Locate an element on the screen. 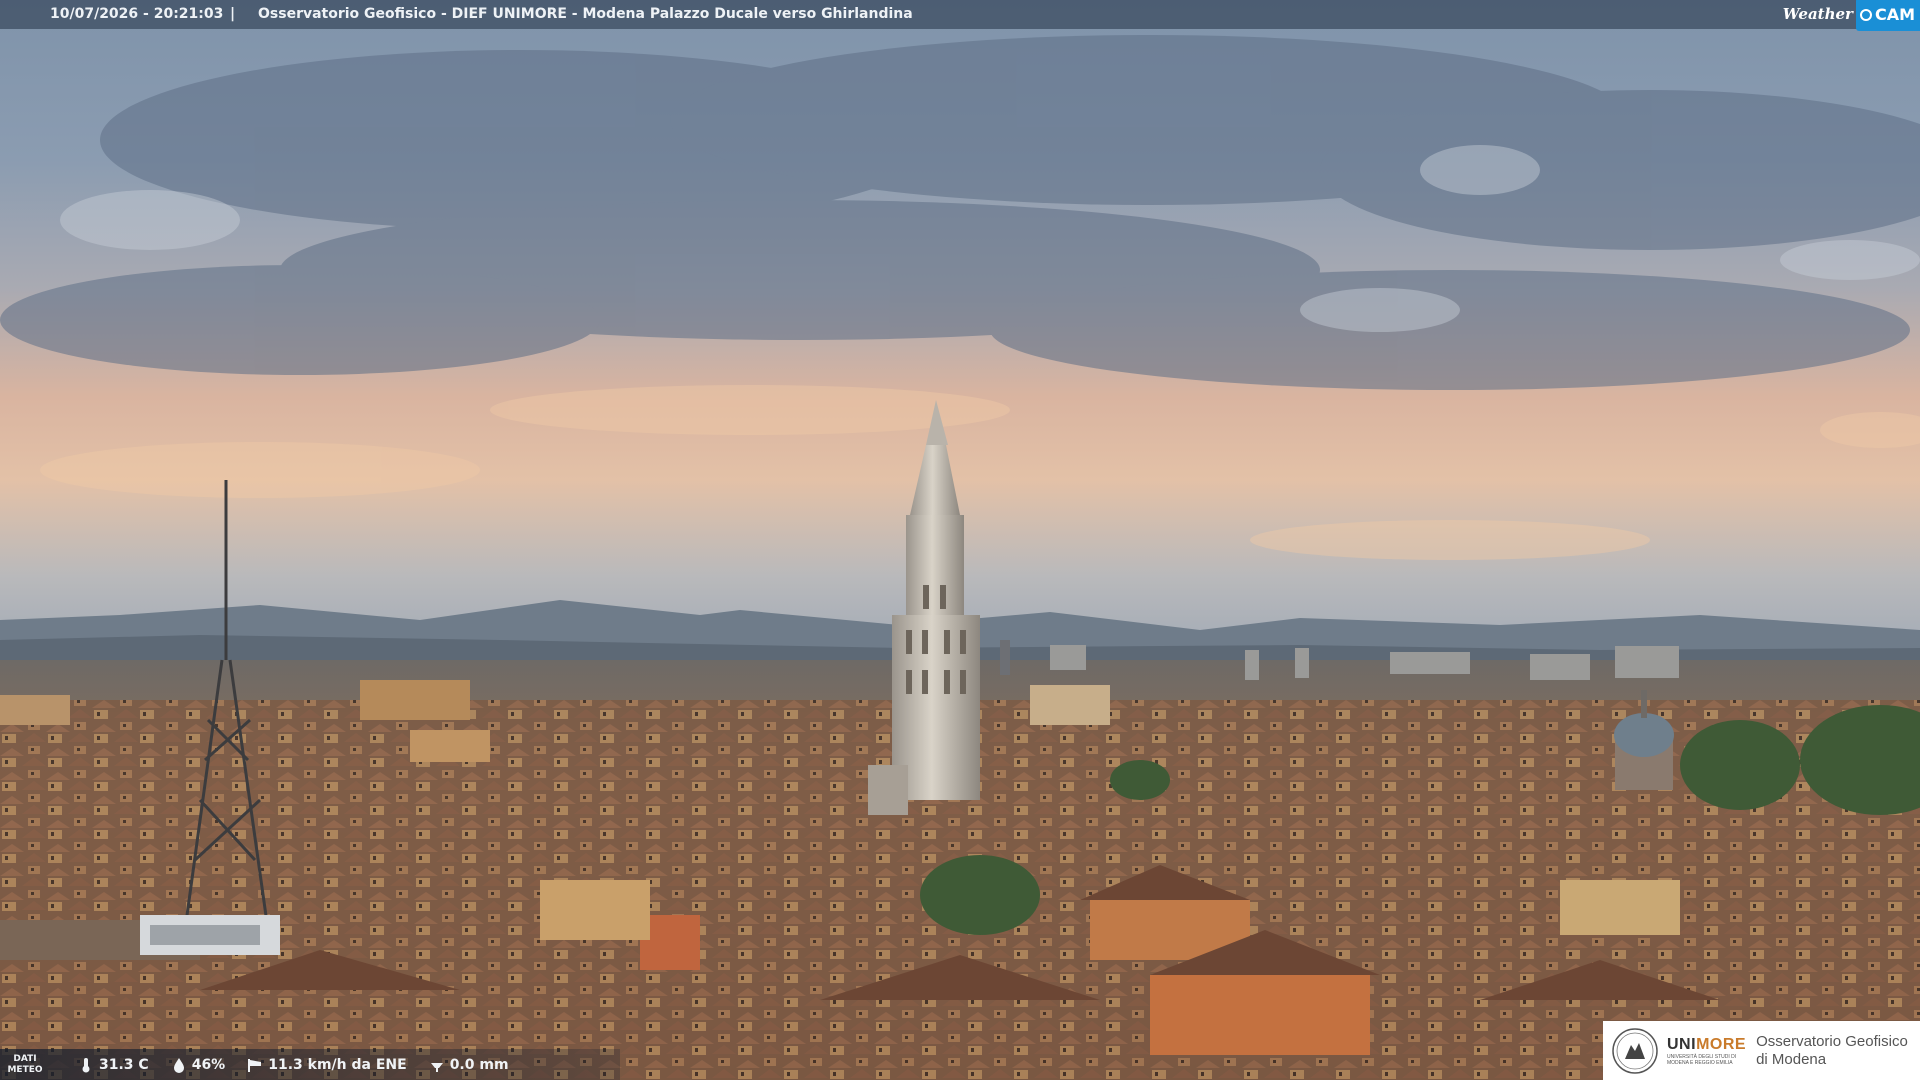 This screenshot has width=1920, height=1080. wind-sock-icon is located at coordinates (255, 1065).